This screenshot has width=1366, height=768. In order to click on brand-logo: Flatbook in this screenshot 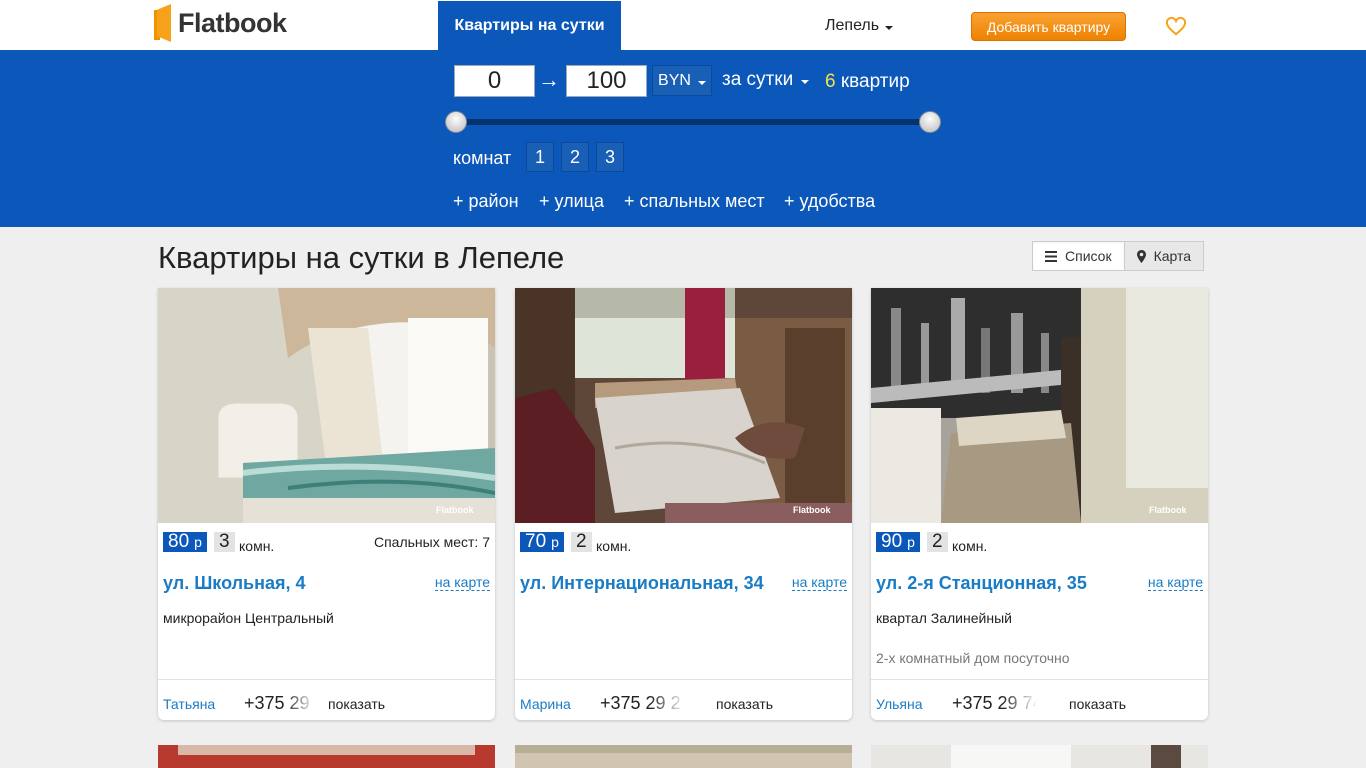, I will do `click(220, 23)`.